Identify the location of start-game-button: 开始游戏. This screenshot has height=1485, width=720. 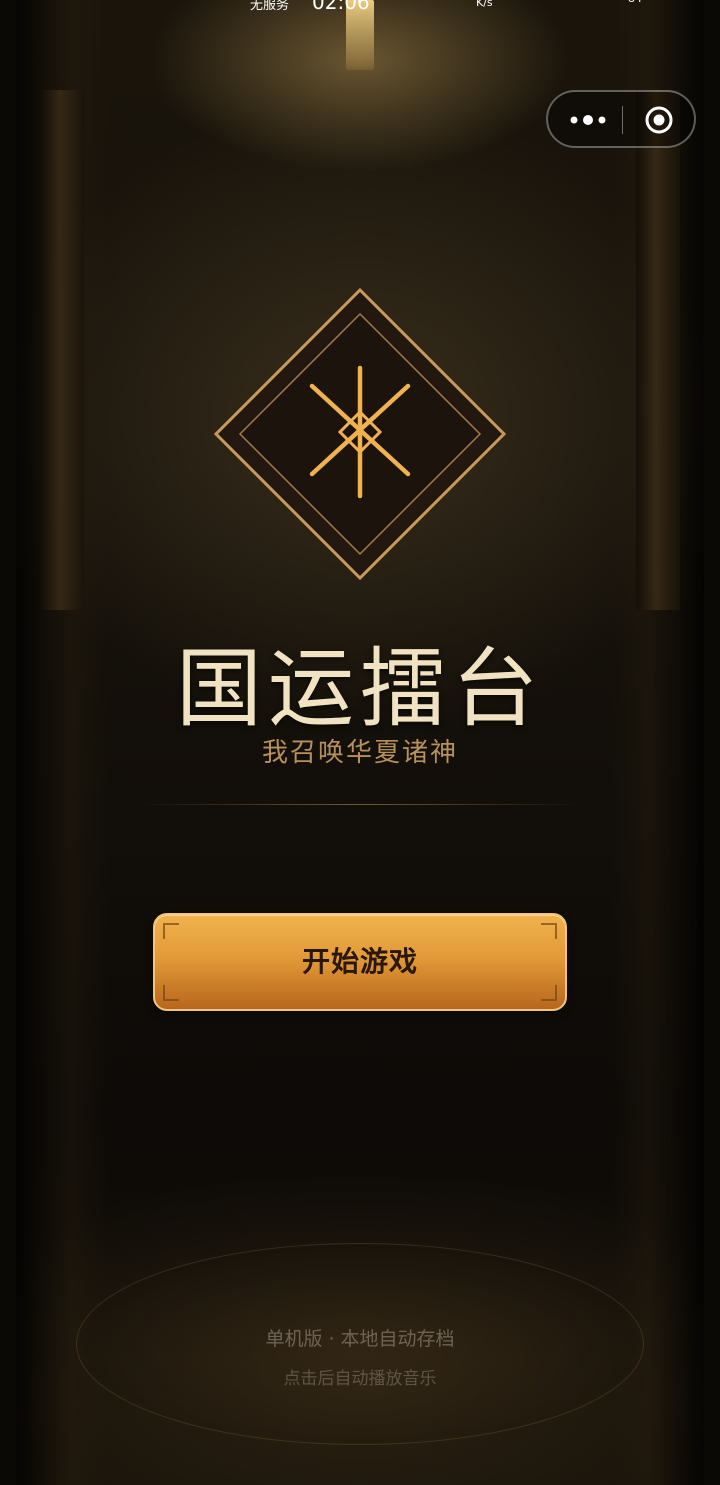
(360, 962).